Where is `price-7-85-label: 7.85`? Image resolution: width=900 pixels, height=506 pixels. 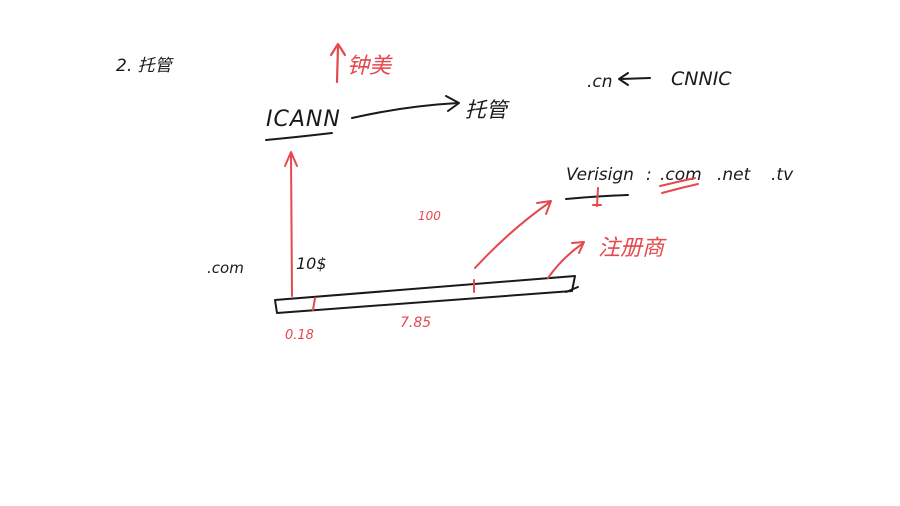 price-7-85-label: 7.85 is located at coordinates (415, 323).